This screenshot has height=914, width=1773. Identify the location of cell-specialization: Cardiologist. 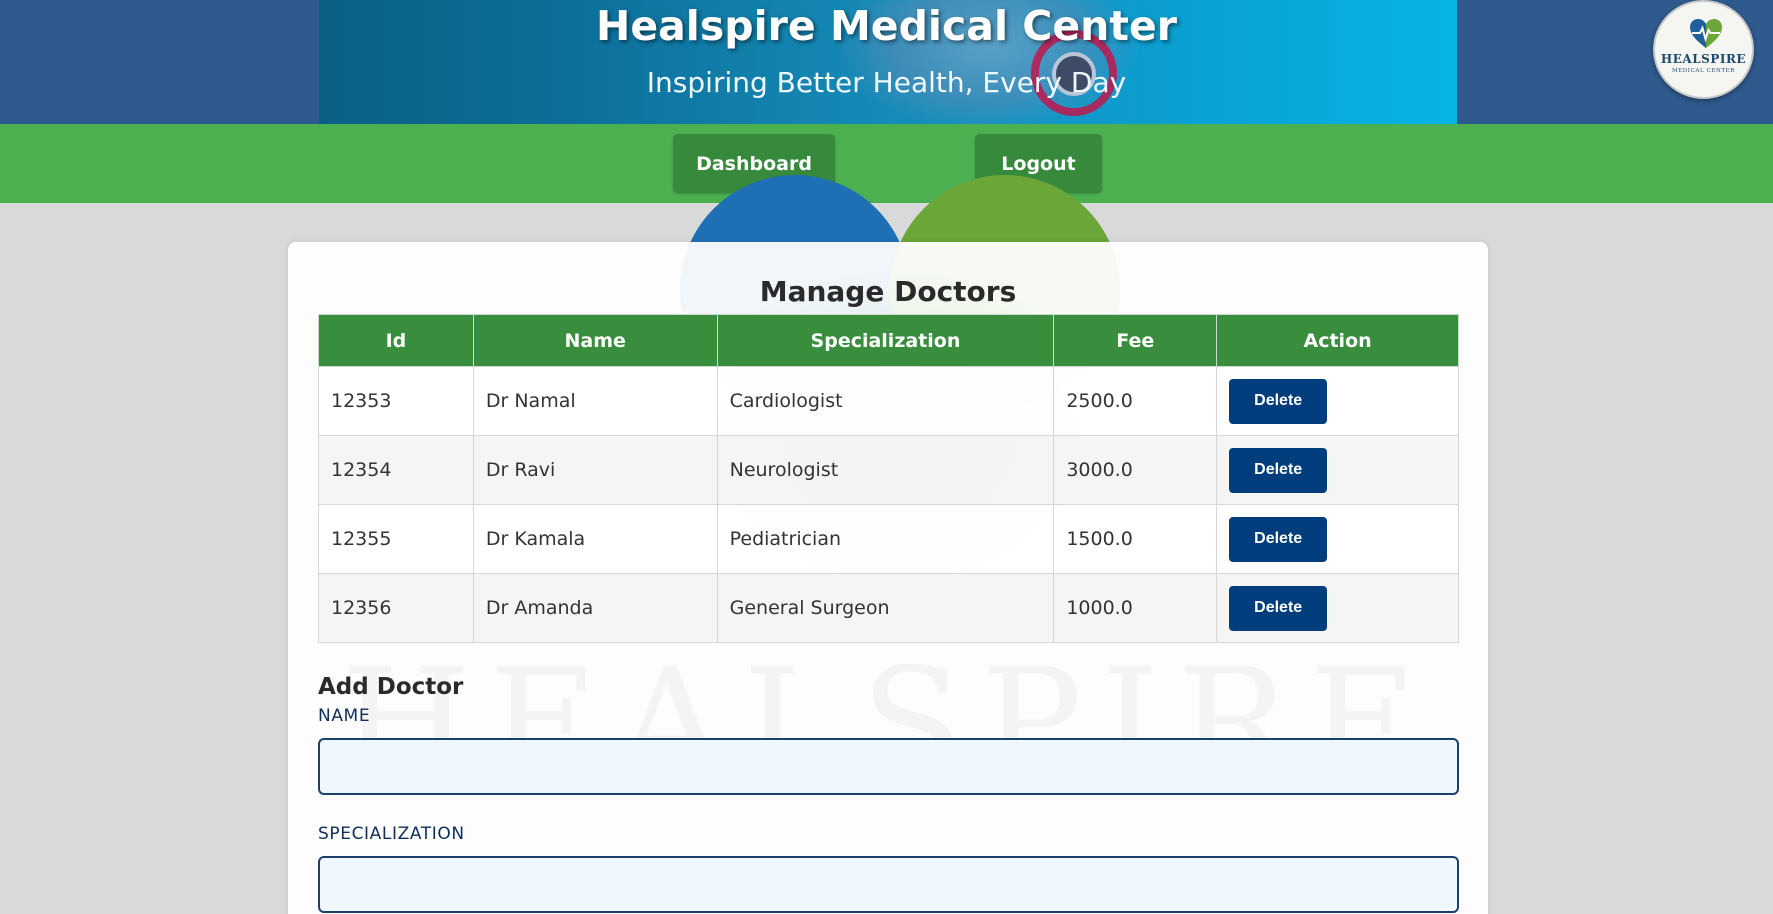
(885, 401).